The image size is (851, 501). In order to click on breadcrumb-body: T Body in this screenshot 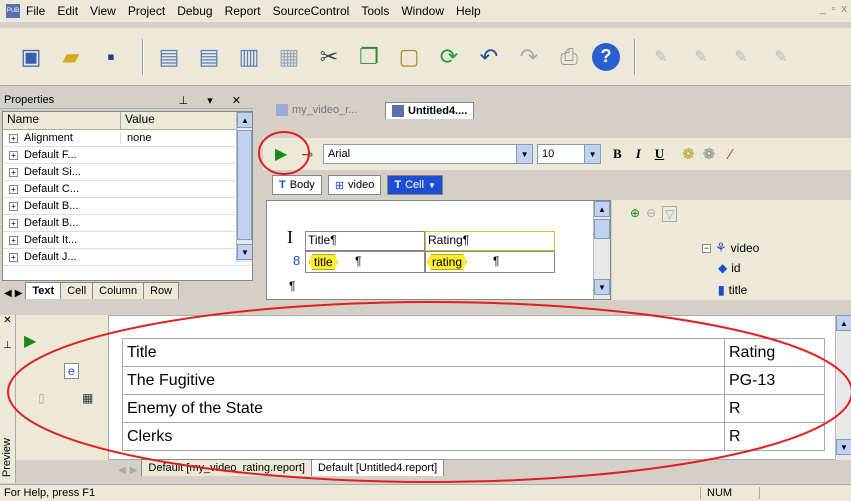, I will do `click(297, 185)`.